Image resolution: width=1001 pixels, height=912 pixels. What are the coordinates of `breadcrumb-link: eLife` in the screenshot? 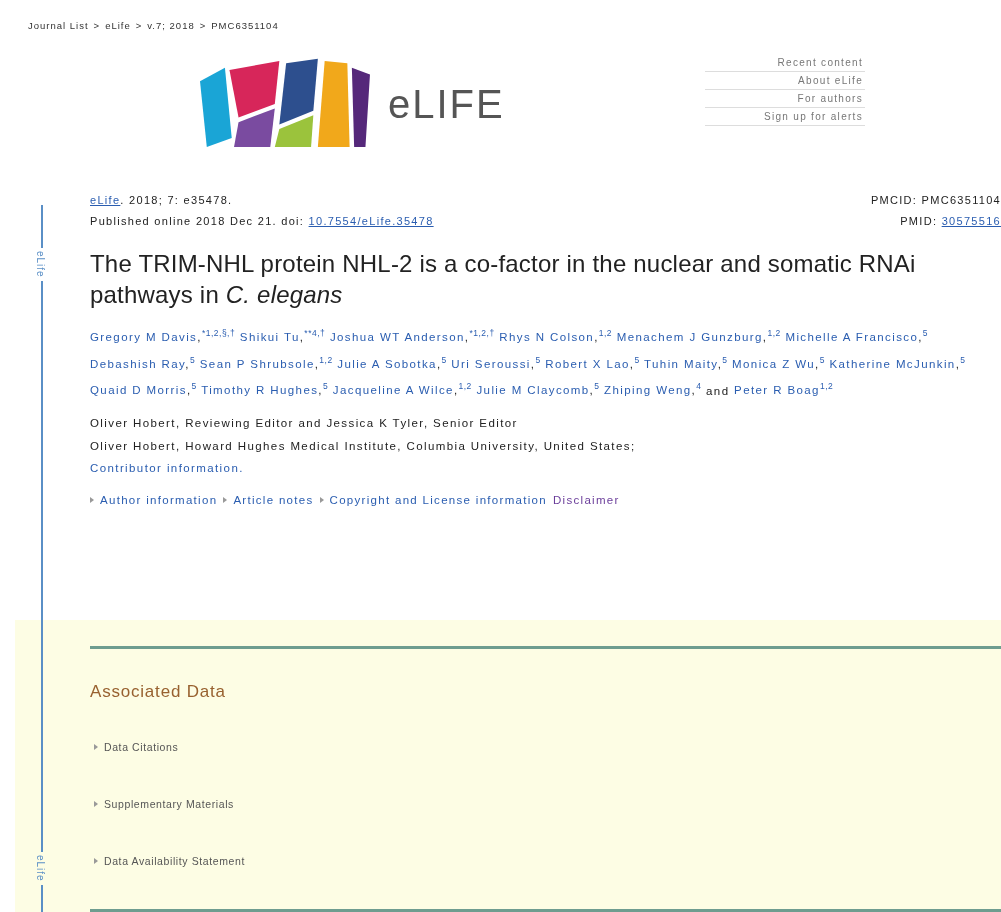 It's located at (118, 29).